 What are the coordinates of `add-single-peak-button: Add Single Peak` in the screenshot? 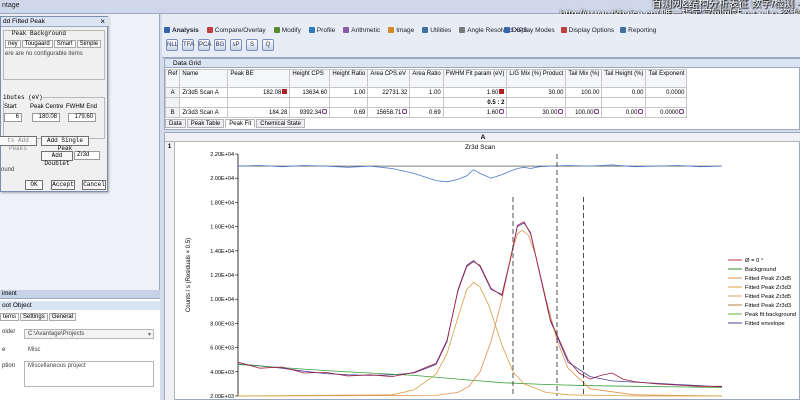 It's located at (65, 144).